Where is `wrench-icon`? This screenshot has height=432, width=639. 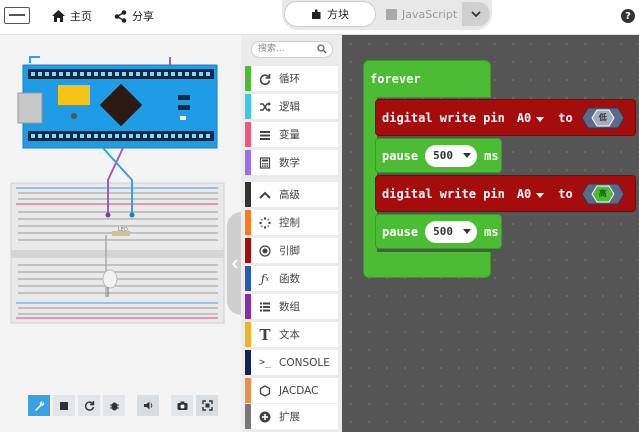 wrench-icon is located at coordinates (39, 405).